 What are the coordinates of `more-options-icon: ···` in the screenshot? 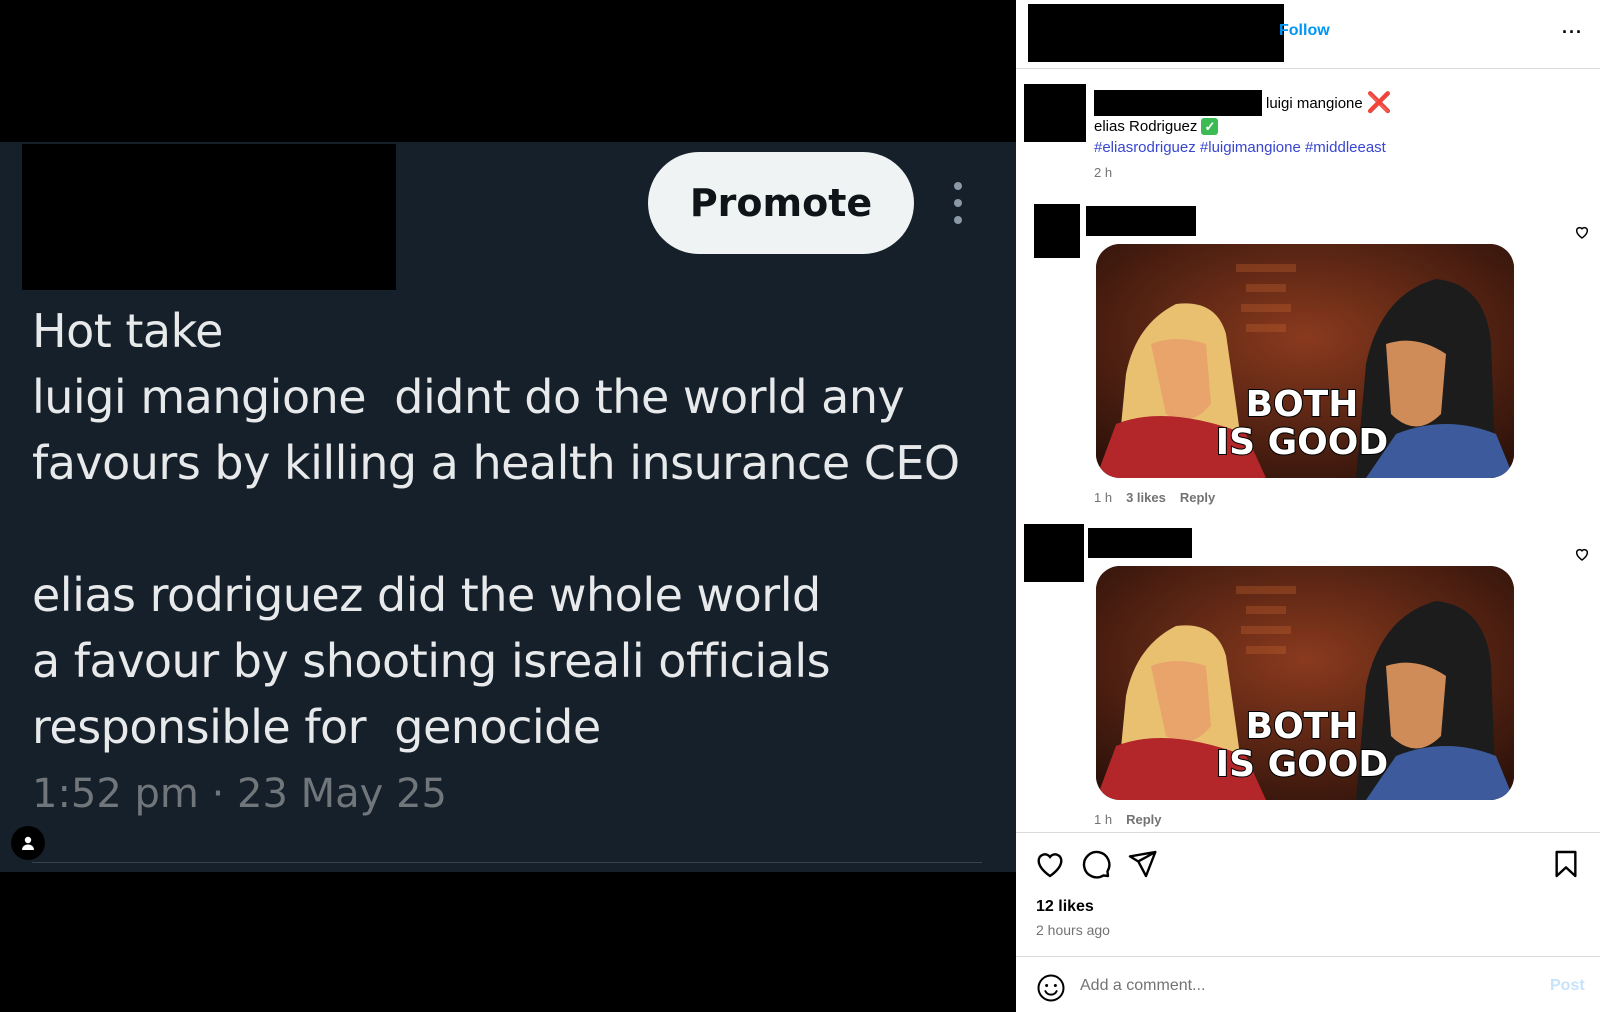 It's located at (1572, 32).